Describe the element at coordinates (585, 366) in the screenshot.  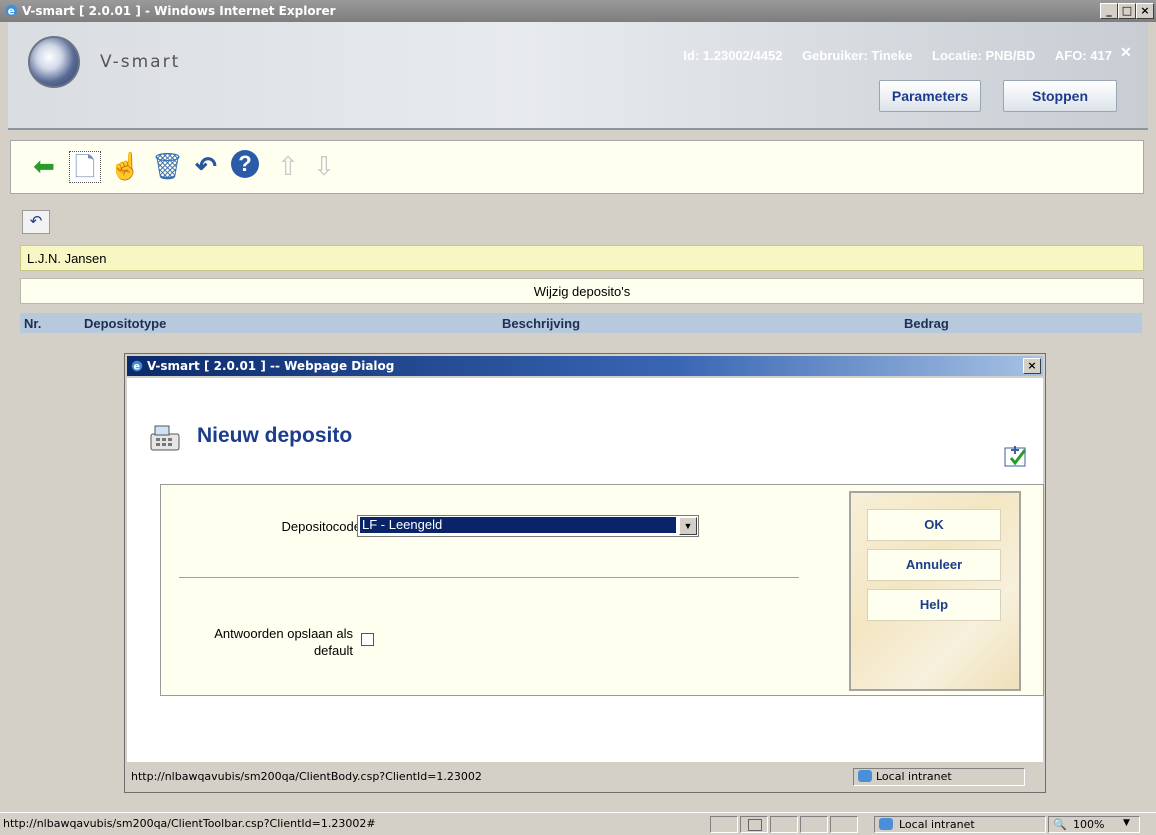
I see `dialog-title-bar: e V-smart [ 2.0.01 ] -- Webpage Dialog ×` at that location.